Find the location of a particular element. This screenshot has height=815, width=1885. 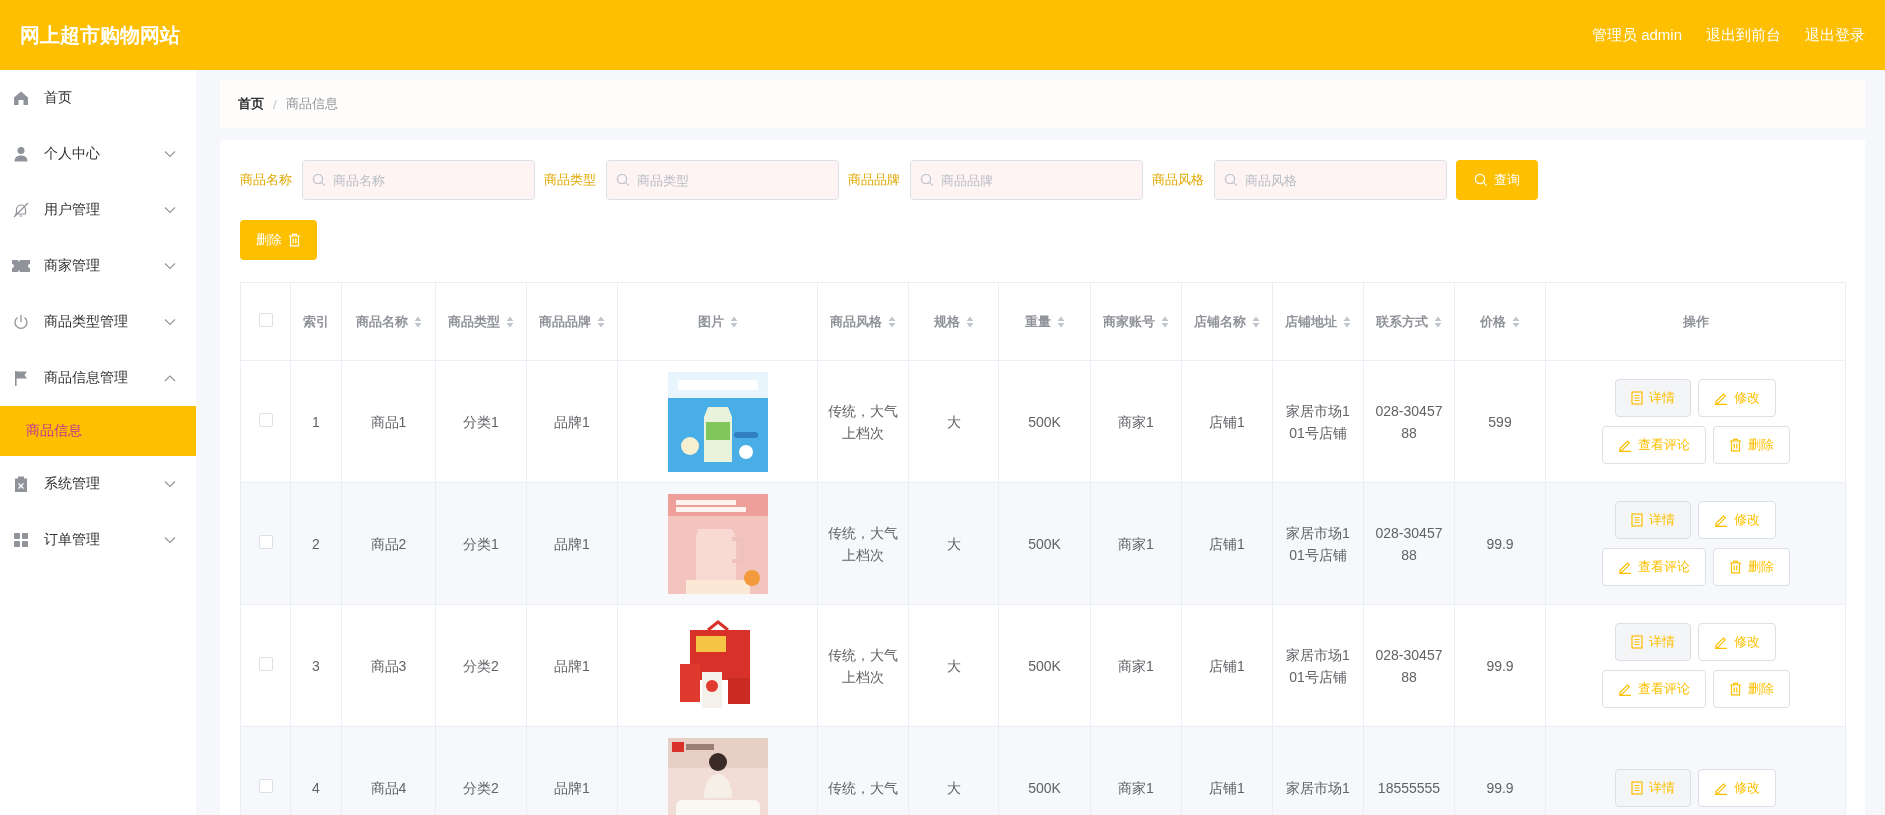

column-header: 联系方式 is located at coordinates (1402, 321).